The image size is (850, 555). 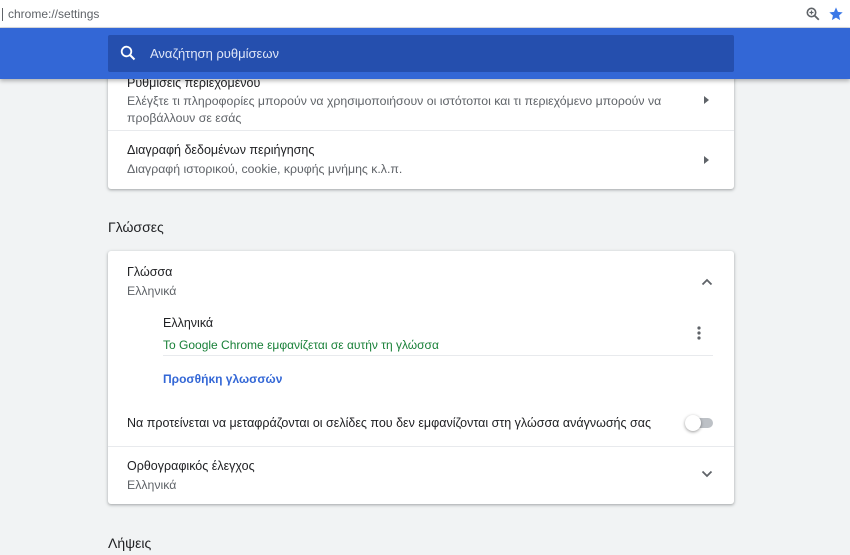 What do you see at coordinates (836, 14) in the screenshot?
I see `bookmark-star-icon` at bounding box center [836, 14].